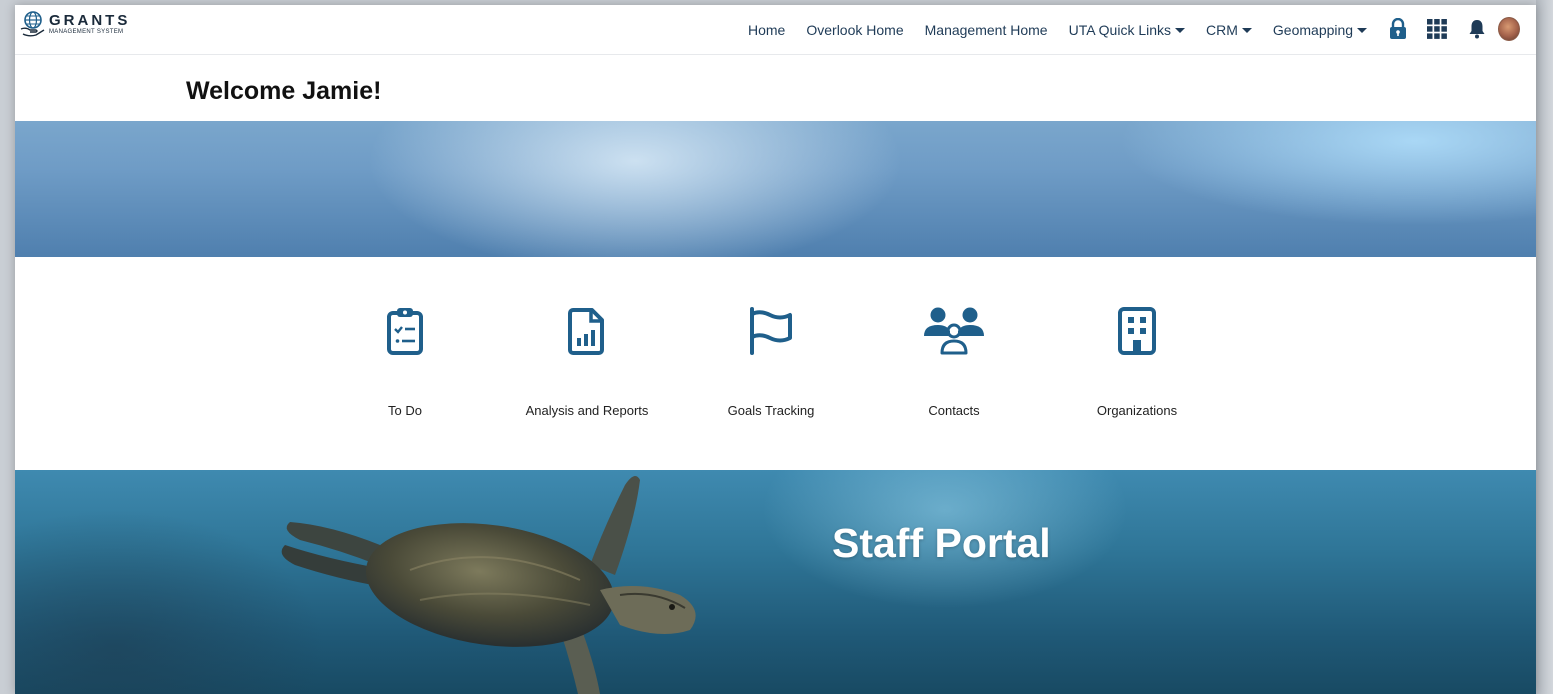  What do you see at coordinates (771, 363) in the screenshot?
I see `tile-goals-tracking: Goals Tracking` at bounding box center [771, 363].